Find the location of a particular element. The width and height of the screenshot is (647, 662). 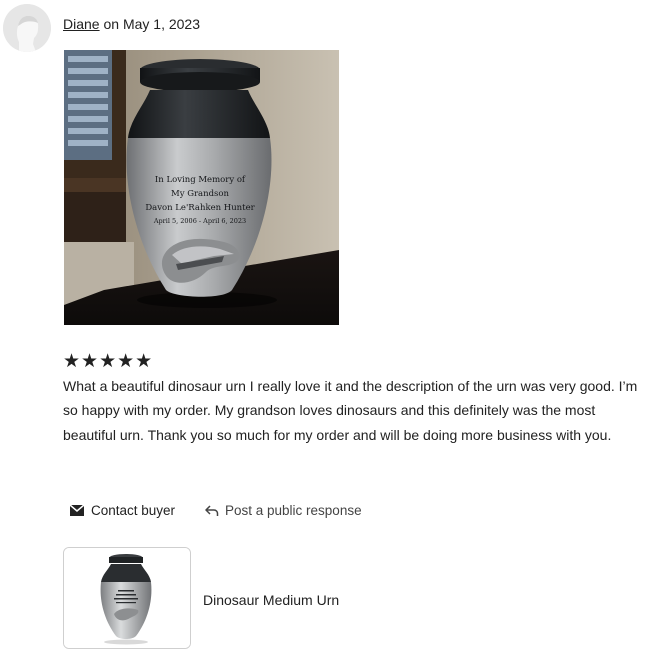

post-public-response-label: Post a public response is located at coordinates (293, 510).